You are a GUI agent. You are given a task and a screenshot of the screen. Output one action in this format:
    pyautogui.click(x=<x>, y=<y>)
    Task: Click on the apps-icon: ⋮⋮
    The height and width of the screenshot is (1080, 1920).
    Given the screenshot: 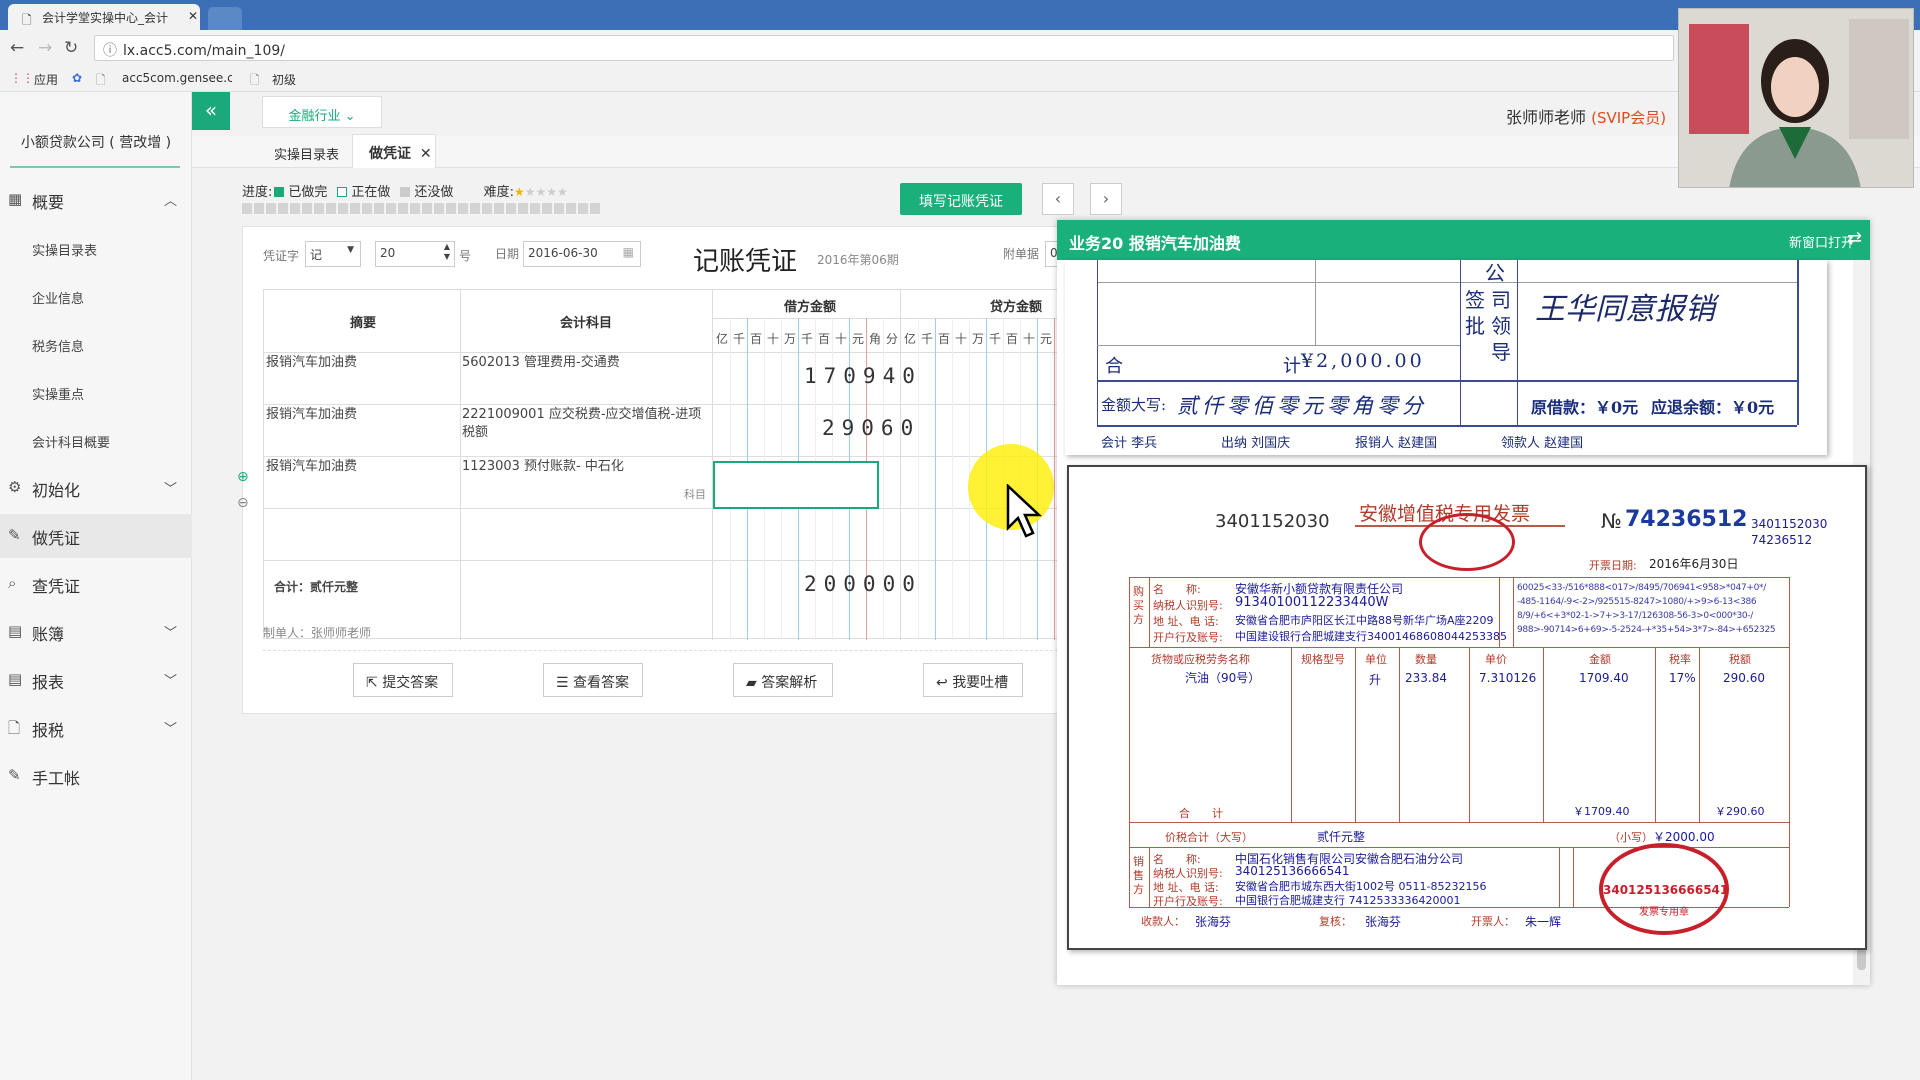 What is the action you would take?
    pyautogui.click(x=22, y=78)
    